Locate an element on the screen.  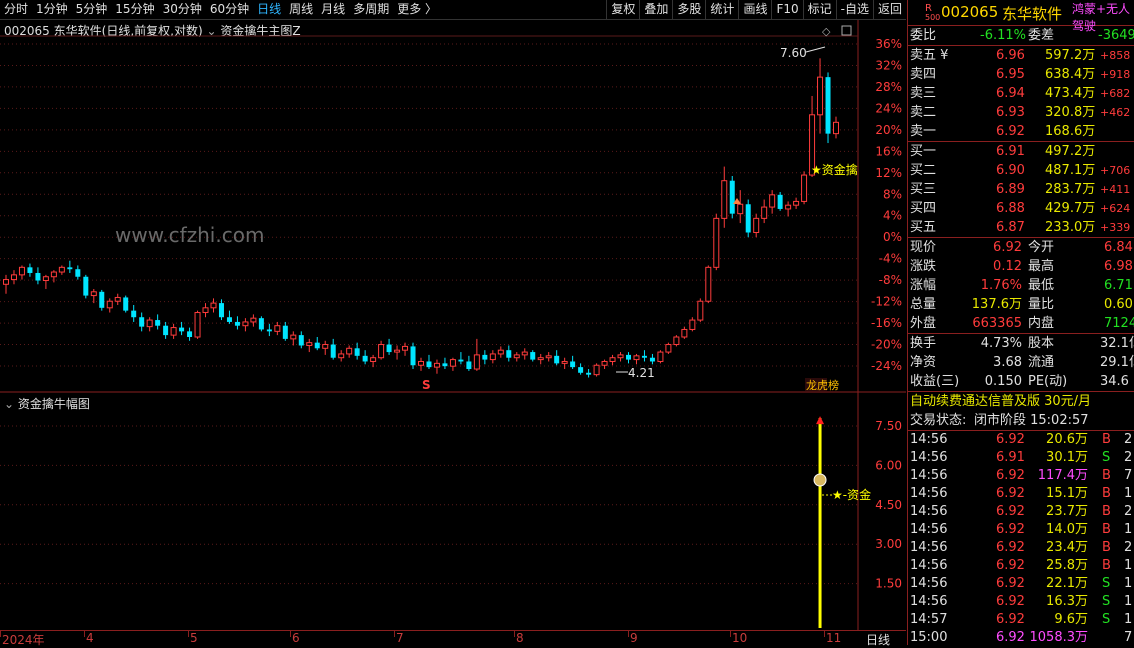
tick-volume: 1058.3万 is located at coordinates (1059, 637).